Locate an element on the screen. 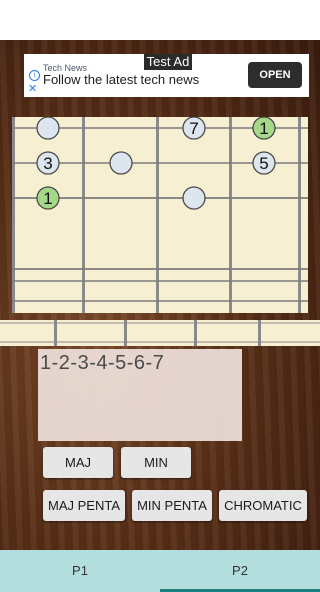 This screenshot has width=320, height=592. note-marker: 7 is located at coordinates (194, 128).